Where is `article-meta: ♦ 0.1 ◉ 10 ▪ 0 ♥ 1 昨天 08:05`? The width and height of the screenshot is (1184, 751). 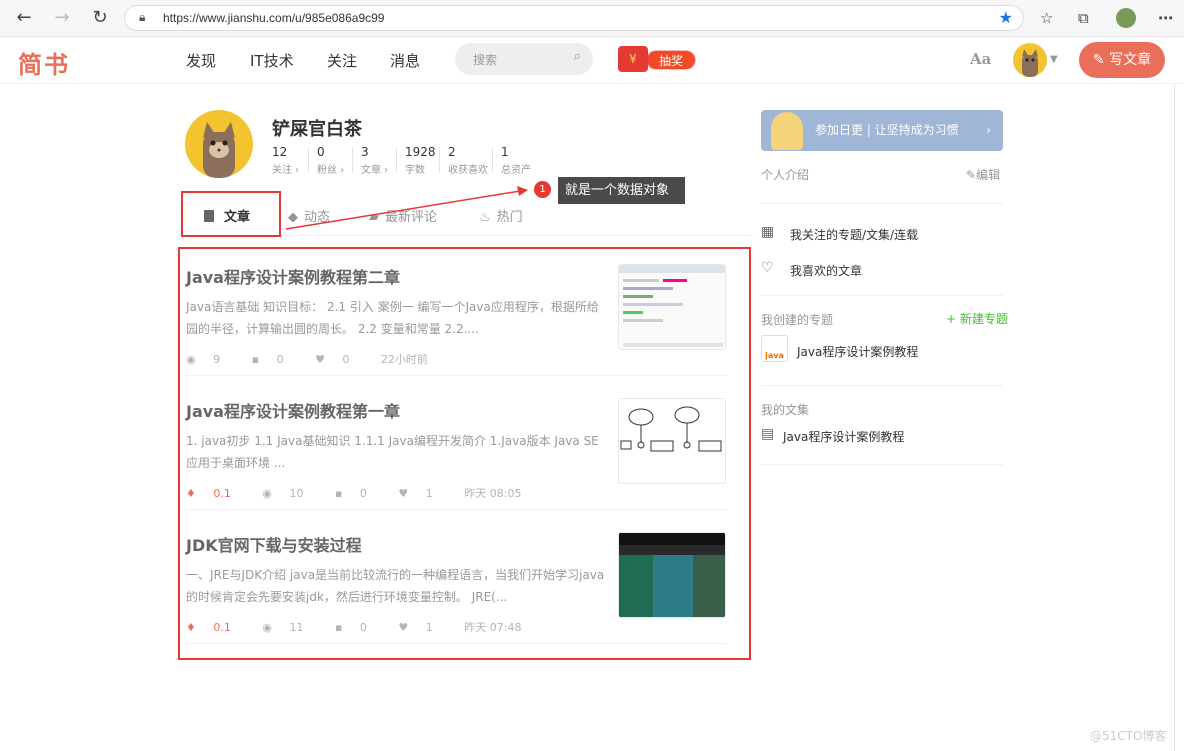 article-meta: ♦ 0.1 ◉ 10 ▪ 0 ♥ 1 昨天 08:05 is located at coordinates (456, 493).